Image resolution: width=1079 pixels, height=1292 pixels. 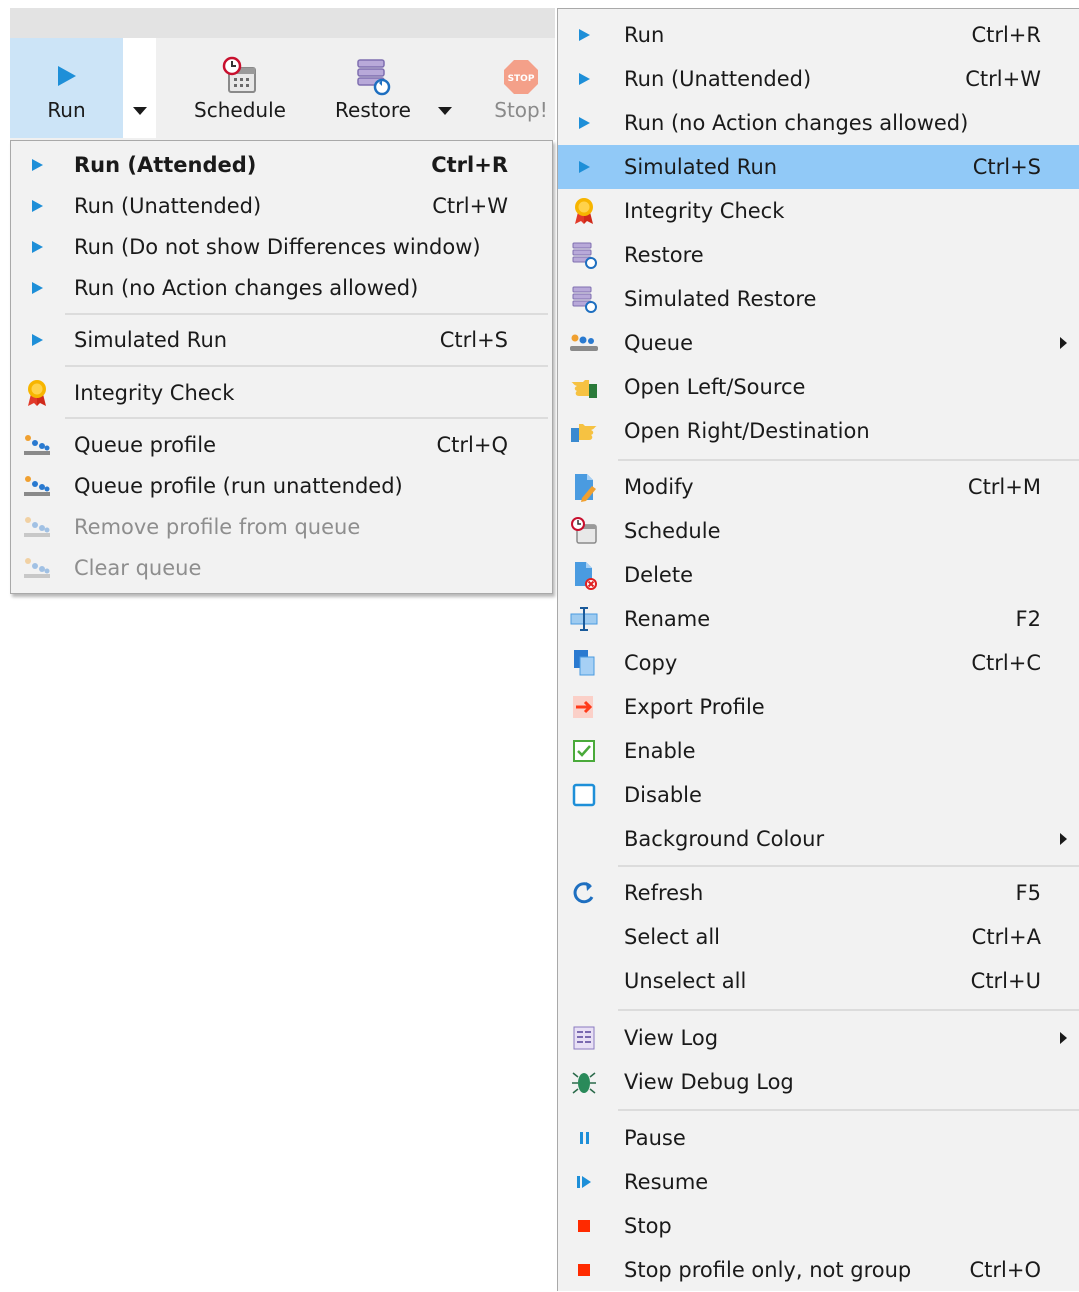 I want to click on menu-item-shortcut: Ctrl+U, so click(x=1005, y=981).